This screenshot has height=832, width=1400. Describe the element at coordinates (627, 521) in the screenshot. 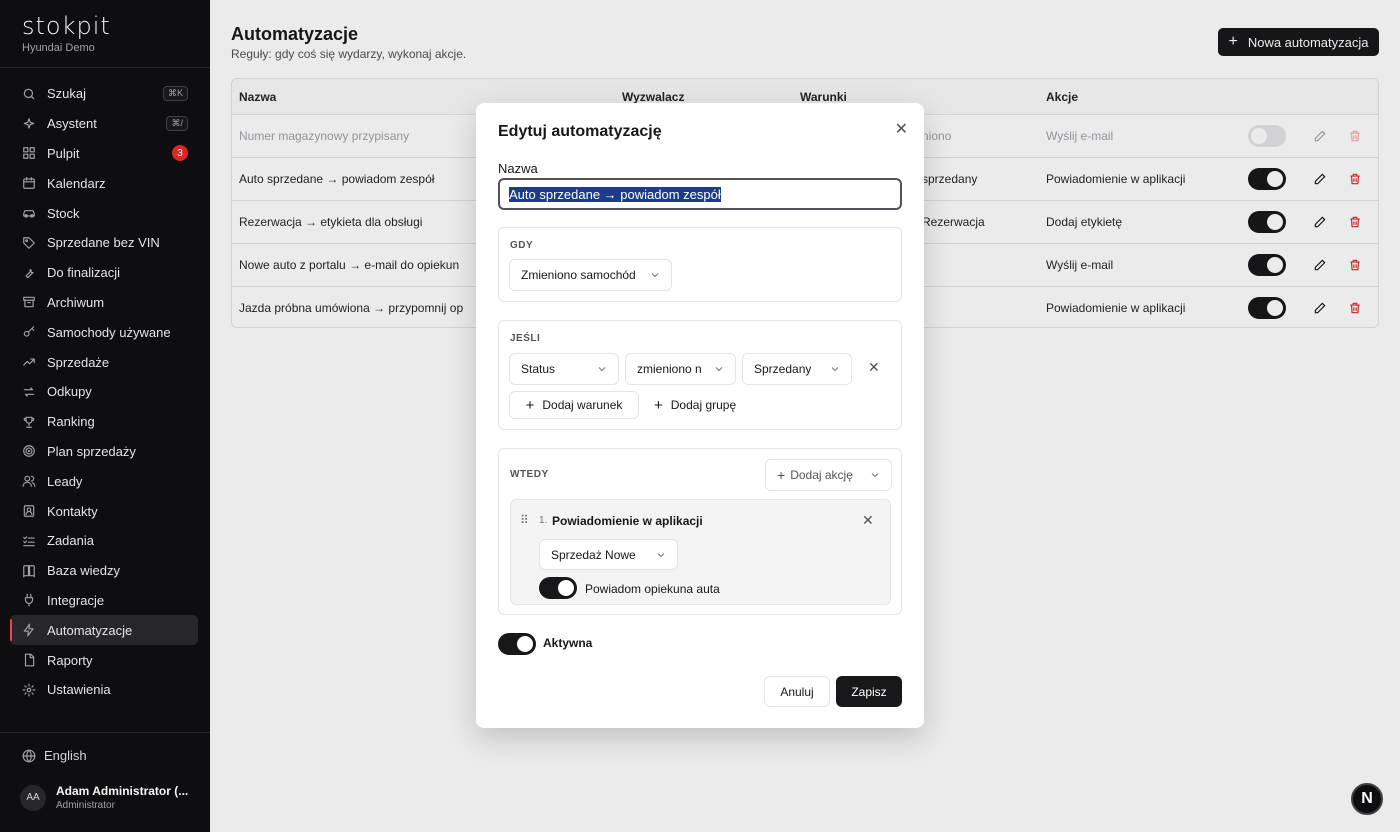

I see `action-title: Powiadomienie w aplikacji` at that location.